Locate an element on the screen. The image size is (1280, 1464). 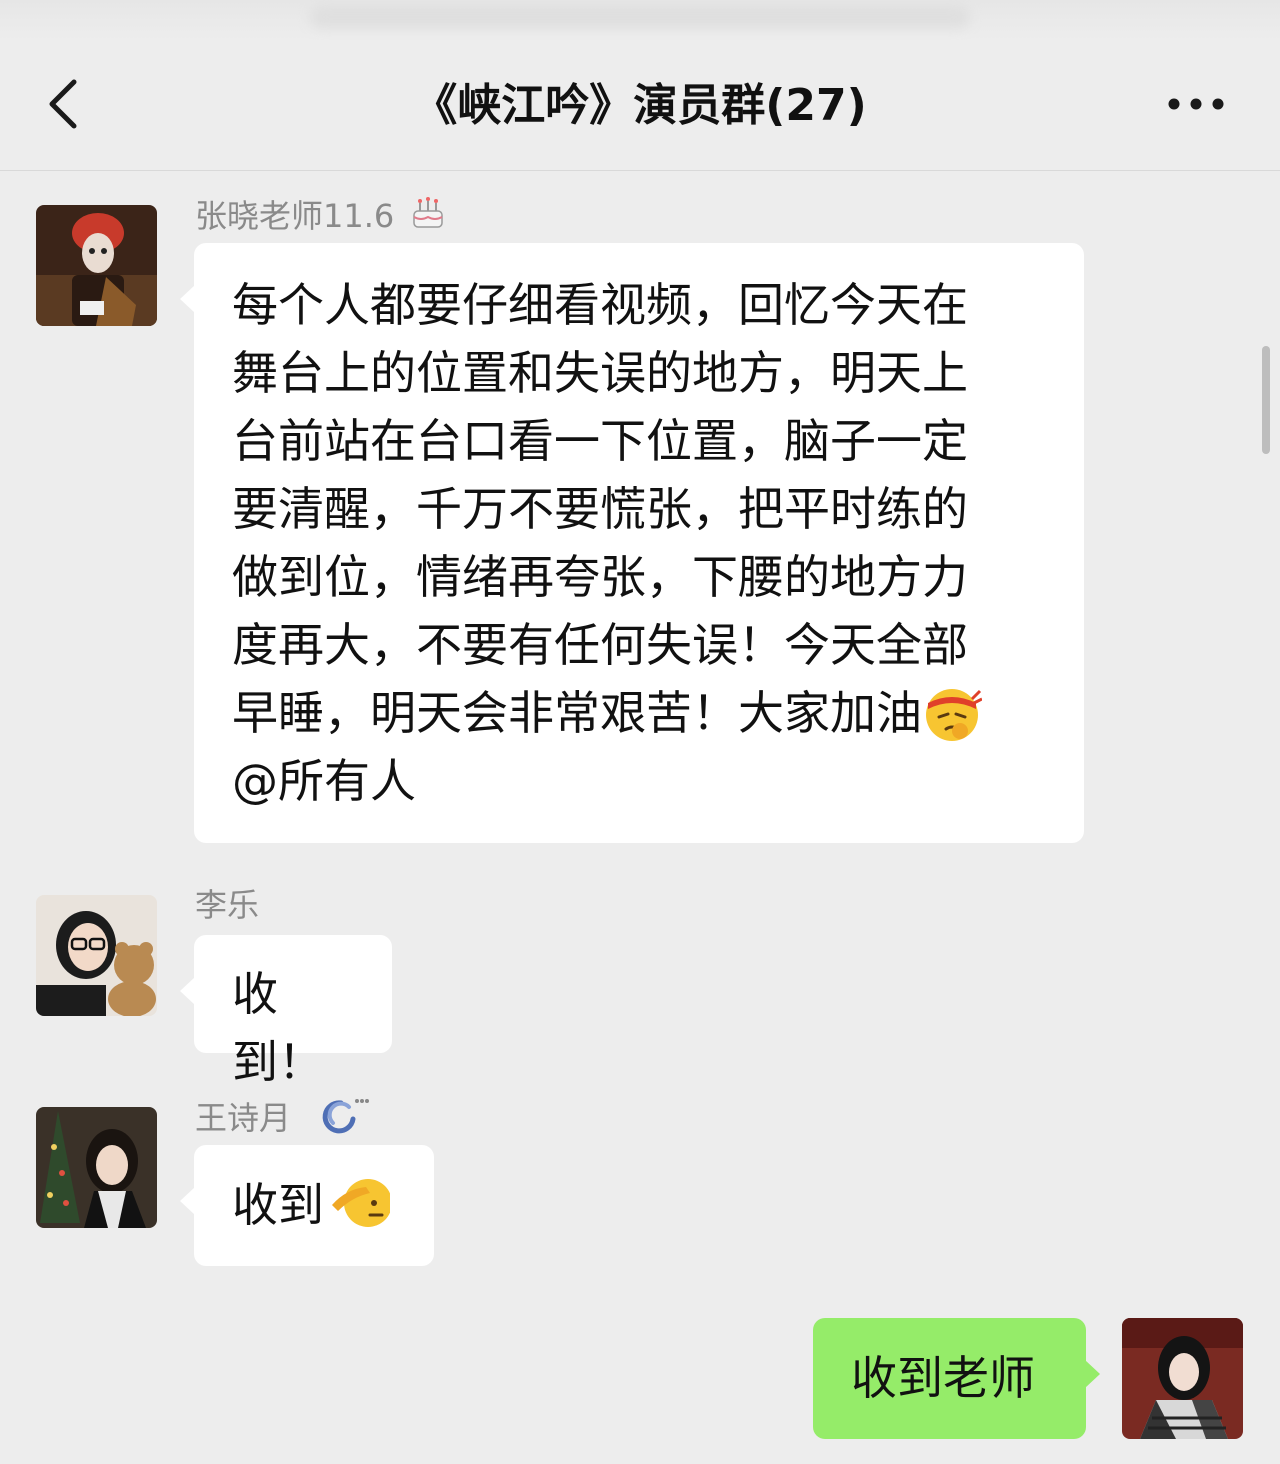
sender-name: 张晓老师11.6 is located at coordinates (321, 214).